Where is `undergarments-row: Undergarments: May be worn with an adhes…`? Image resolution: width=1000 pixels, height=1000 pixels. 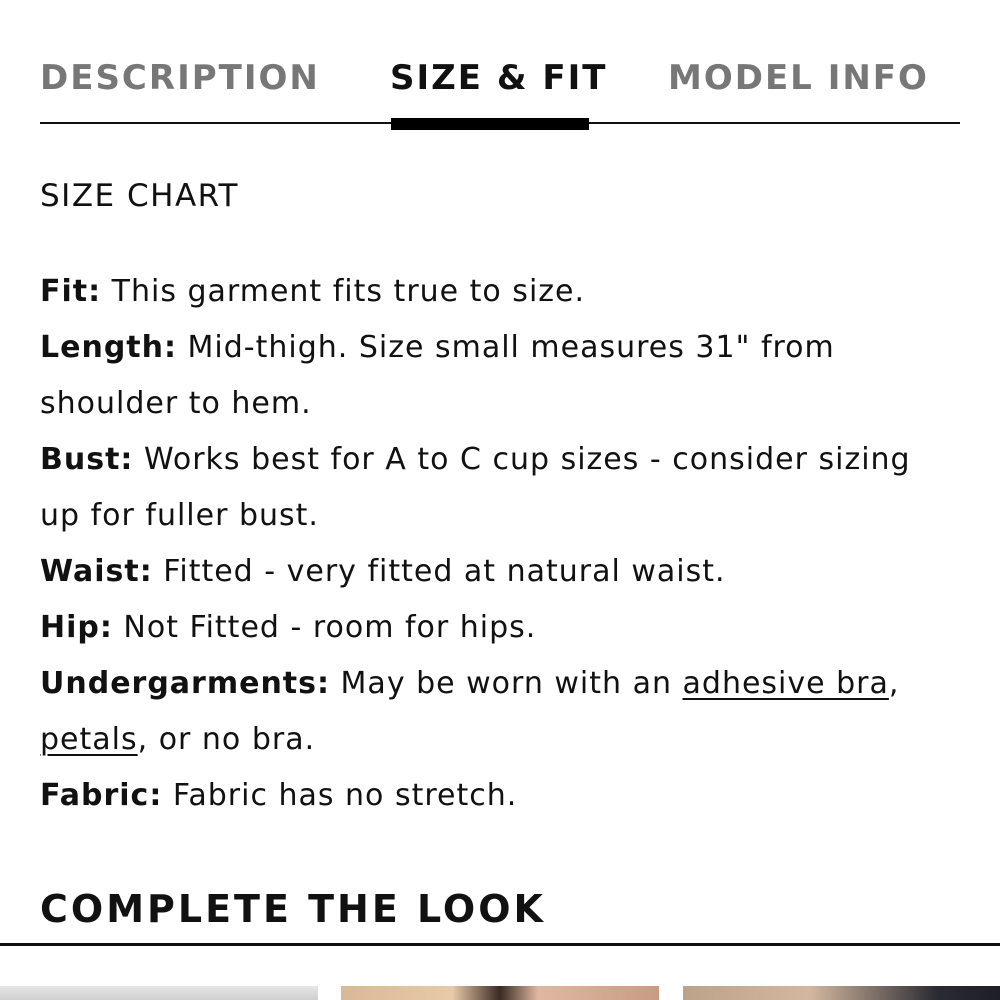 undergarments-row: Undergarments: May be worn with an adhes… is located at coordinates (480, 712).